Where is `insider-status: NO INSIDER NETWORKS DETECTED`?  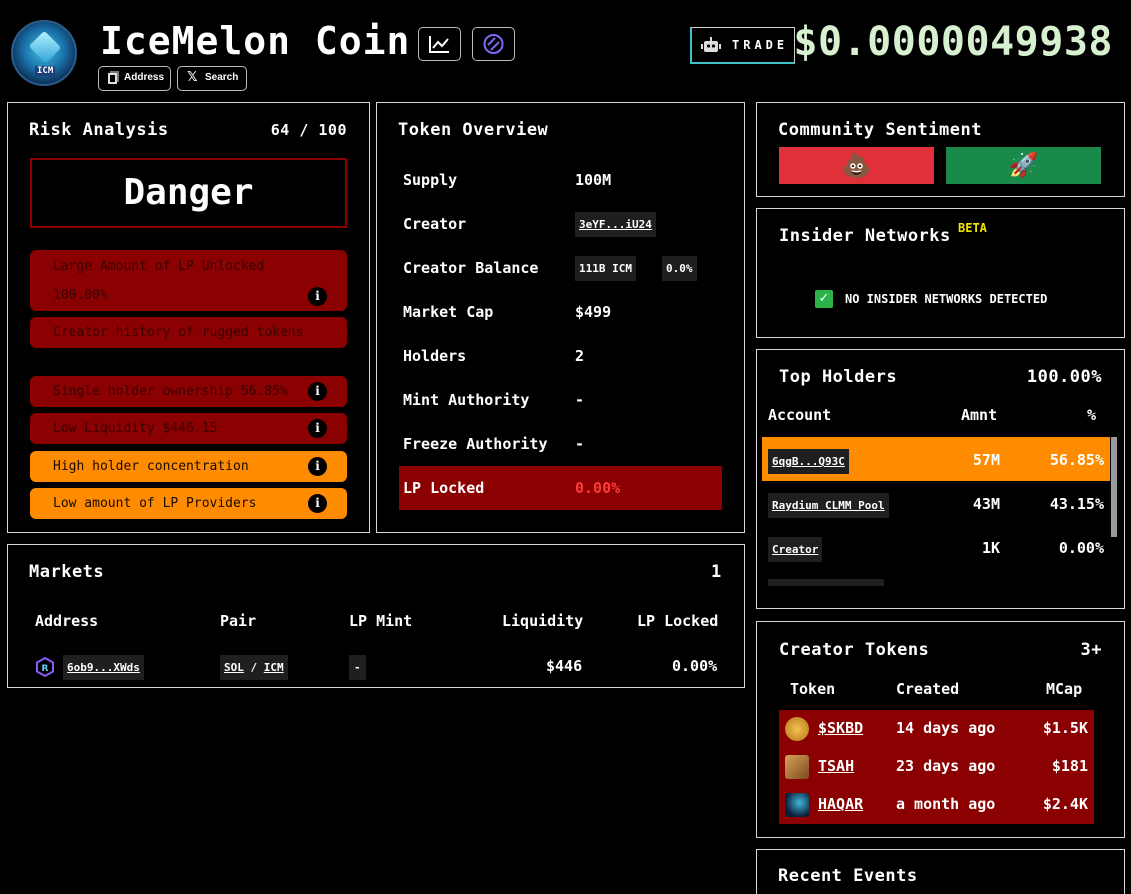
insider-status: NO INSIDER NETWORKS DETECTED is located at coordinates (946, 299).